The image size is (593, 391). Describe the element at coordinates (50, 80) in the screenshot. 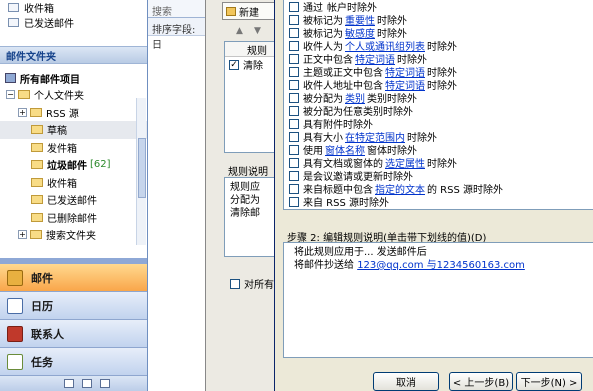

I see `all-mail-label: 所有邮件项目` at that location.